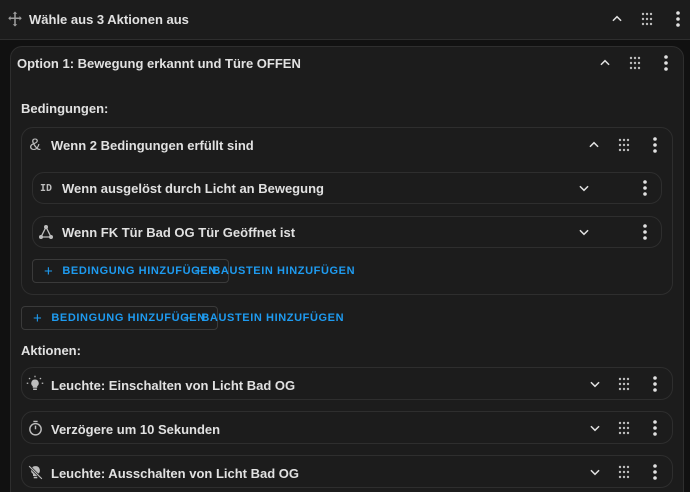  Describe the element at coordinates (179, 232) in the screenshot. I see `condition-item-label: Wenn FK Tür Bad OG Tür Geöffnet ist` at that location.